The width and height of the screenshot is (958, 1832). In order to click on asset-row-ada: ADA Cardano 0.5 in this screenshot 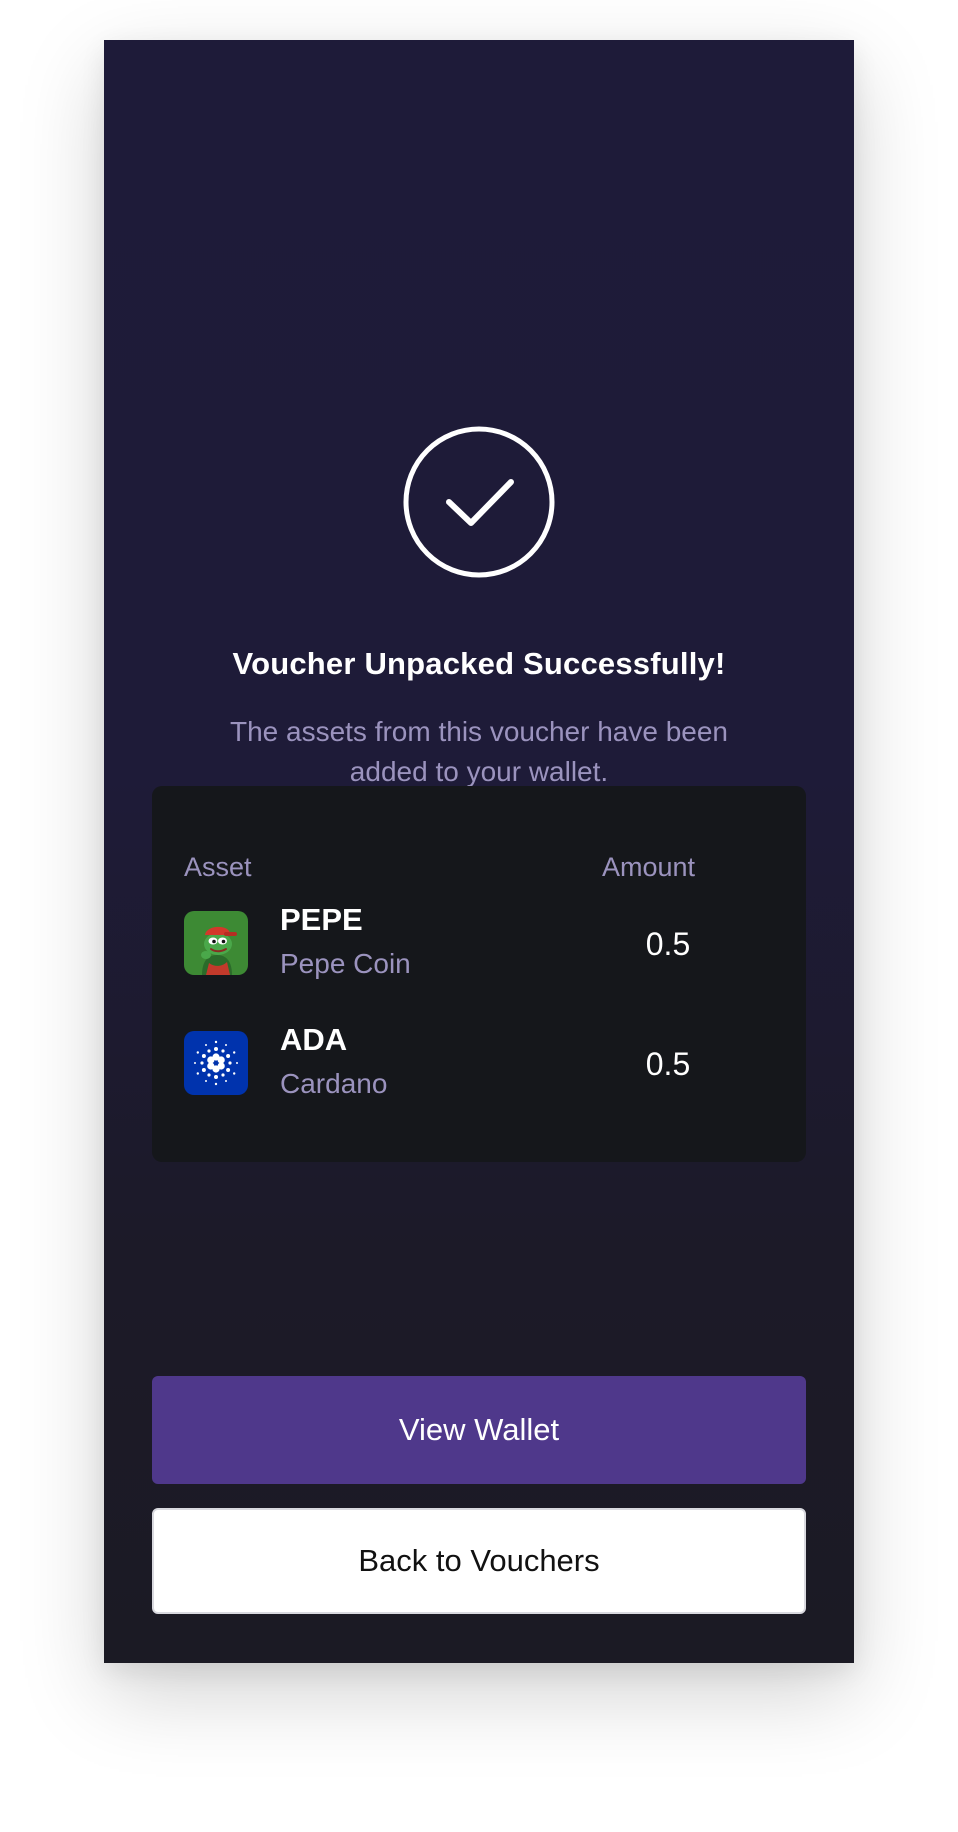, I will do `click(484, 1062)`.